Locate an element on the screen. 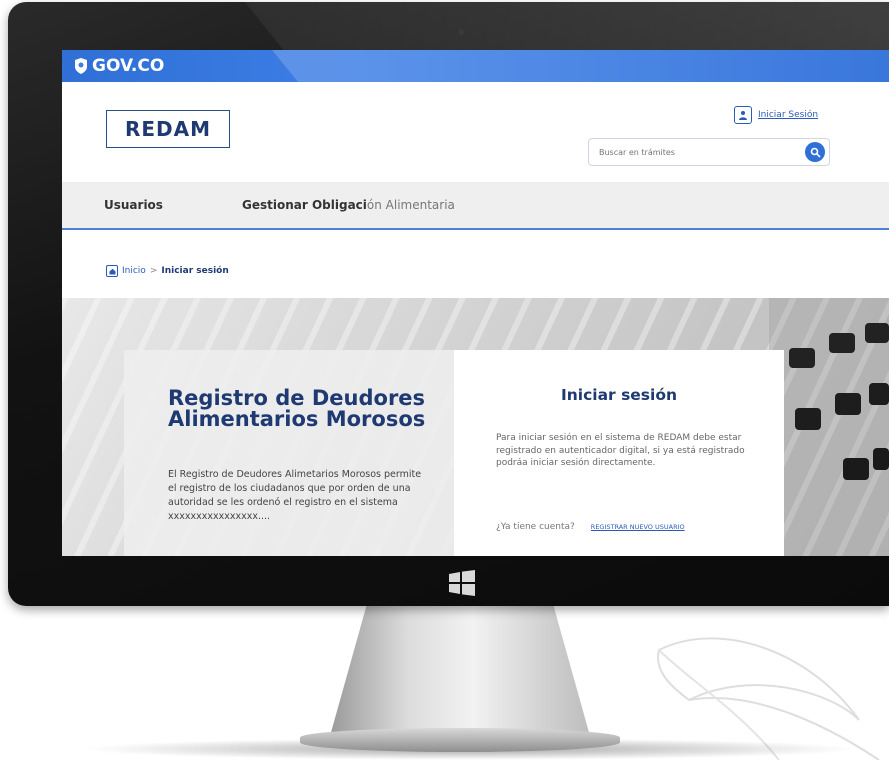 This screenshot has width=889, height=760. nav-item-usuarios: Usuarios is located at coordinates (133, 205).